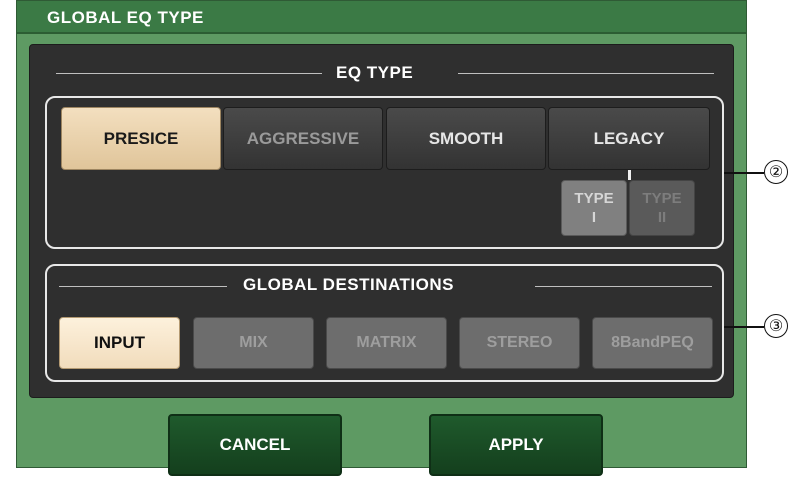  Describe the element at coordinates (125, 17) in the screenshot. I see `dialog-title: GLOBAL EQ TYPE` at that location.